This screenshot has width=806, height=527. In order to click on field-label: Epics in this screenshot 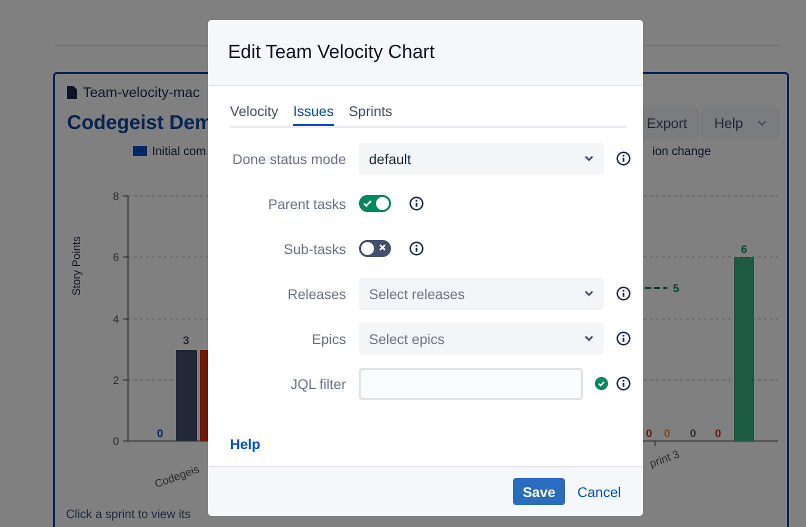, I will do `click(328, 338)`.